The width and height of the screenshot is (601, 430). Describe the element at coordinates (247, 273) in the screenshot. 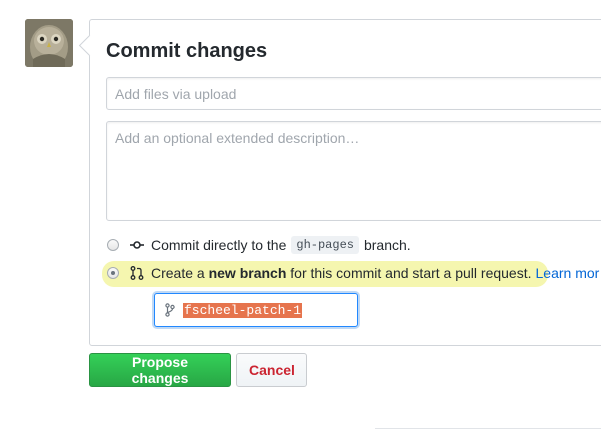

I see `new-branch-bold: new branch` at that location.